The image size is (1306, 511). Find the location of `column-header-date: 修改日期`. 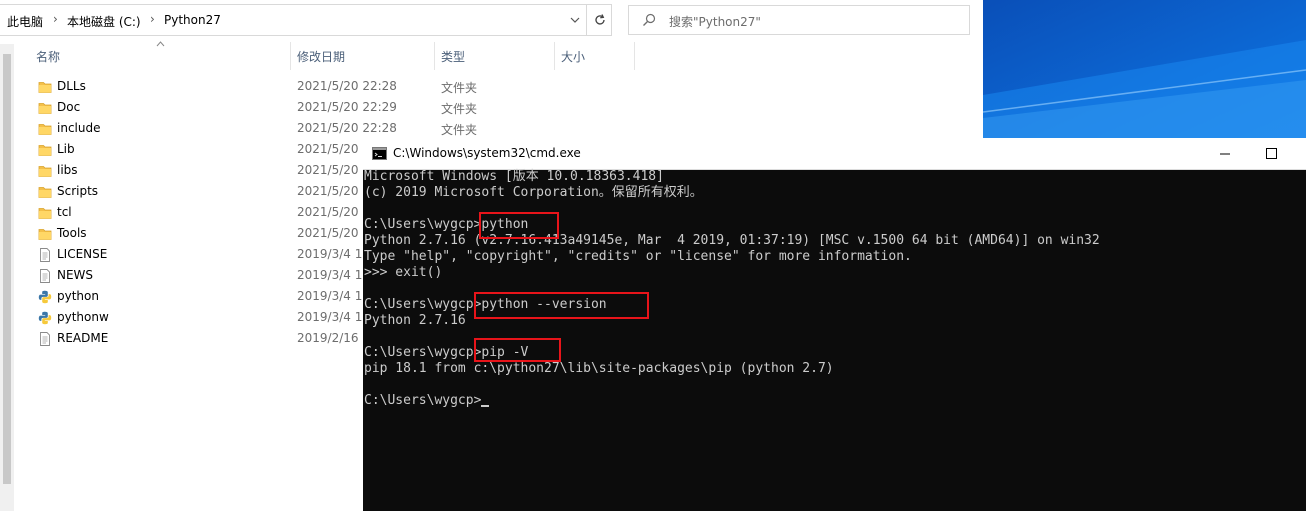

column-header-date: 修改日期 is located at coordinates (321, 56).